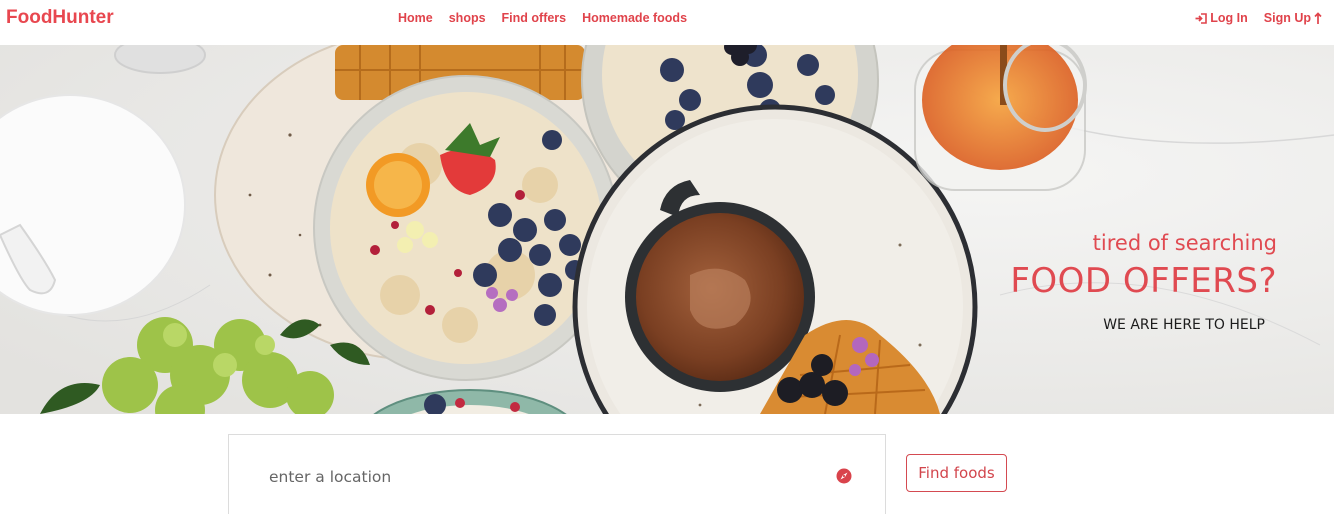  Describe the element at coordinates (1201, 18) in the screenshot. I see `sign-in-icon` at that location.